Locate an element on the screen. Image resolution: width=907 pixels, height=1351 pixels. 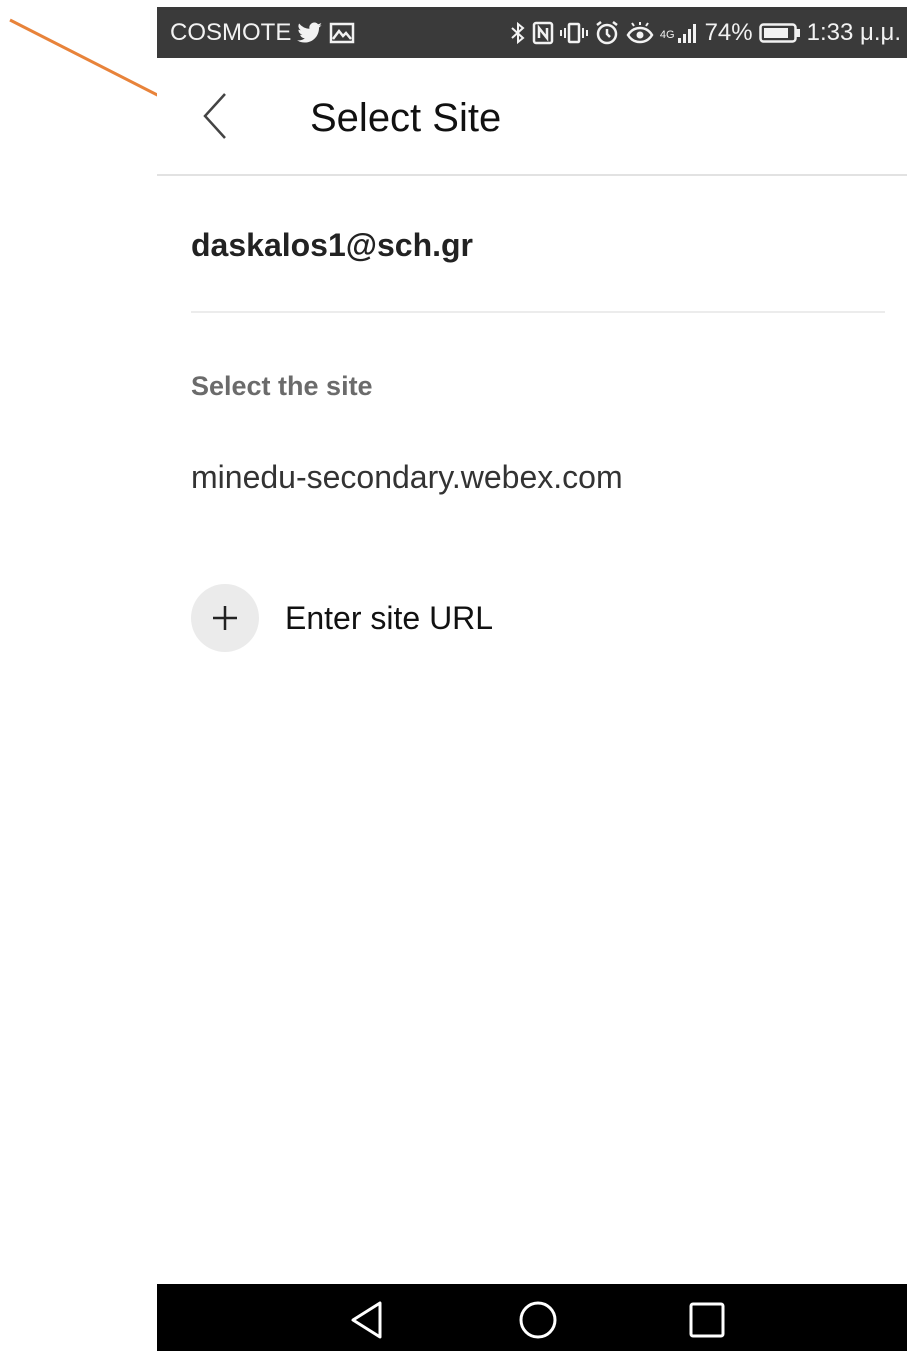
nav-home-icon is located at coordinates (538, 1320).